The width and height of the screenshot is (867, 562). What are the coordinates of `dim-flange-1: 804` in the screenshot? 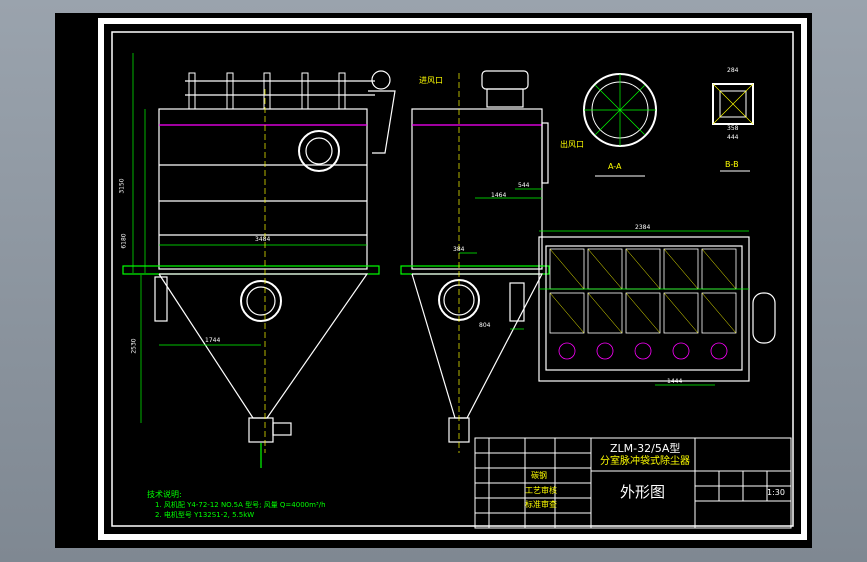 It's located at (485, 325).